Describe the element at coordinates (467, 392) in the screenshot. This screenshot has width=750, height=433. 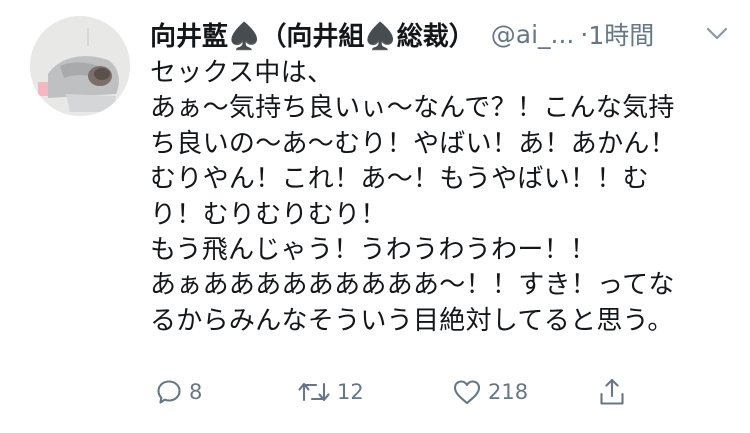
I see `heart-icon` at that location.